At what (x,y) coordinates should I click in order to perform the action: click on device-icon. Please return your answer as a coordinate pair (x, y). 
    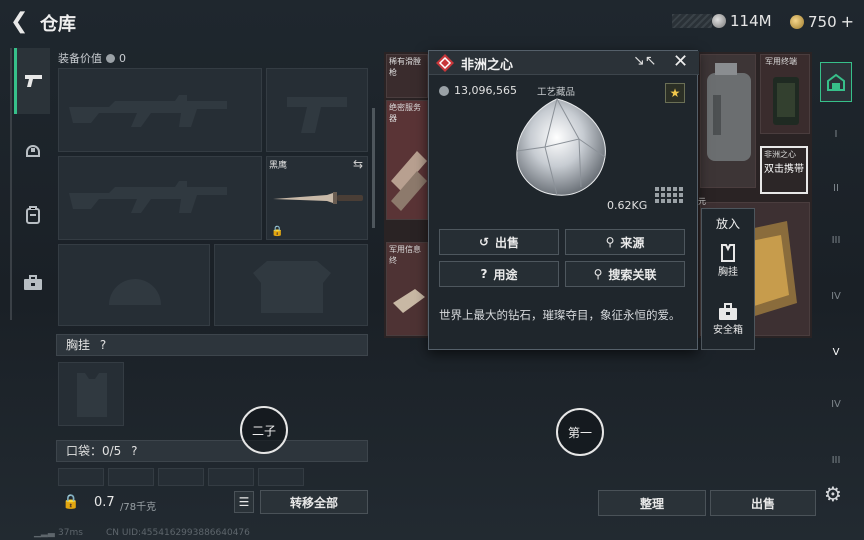
    Looking at the image, I should click on (786, 101).